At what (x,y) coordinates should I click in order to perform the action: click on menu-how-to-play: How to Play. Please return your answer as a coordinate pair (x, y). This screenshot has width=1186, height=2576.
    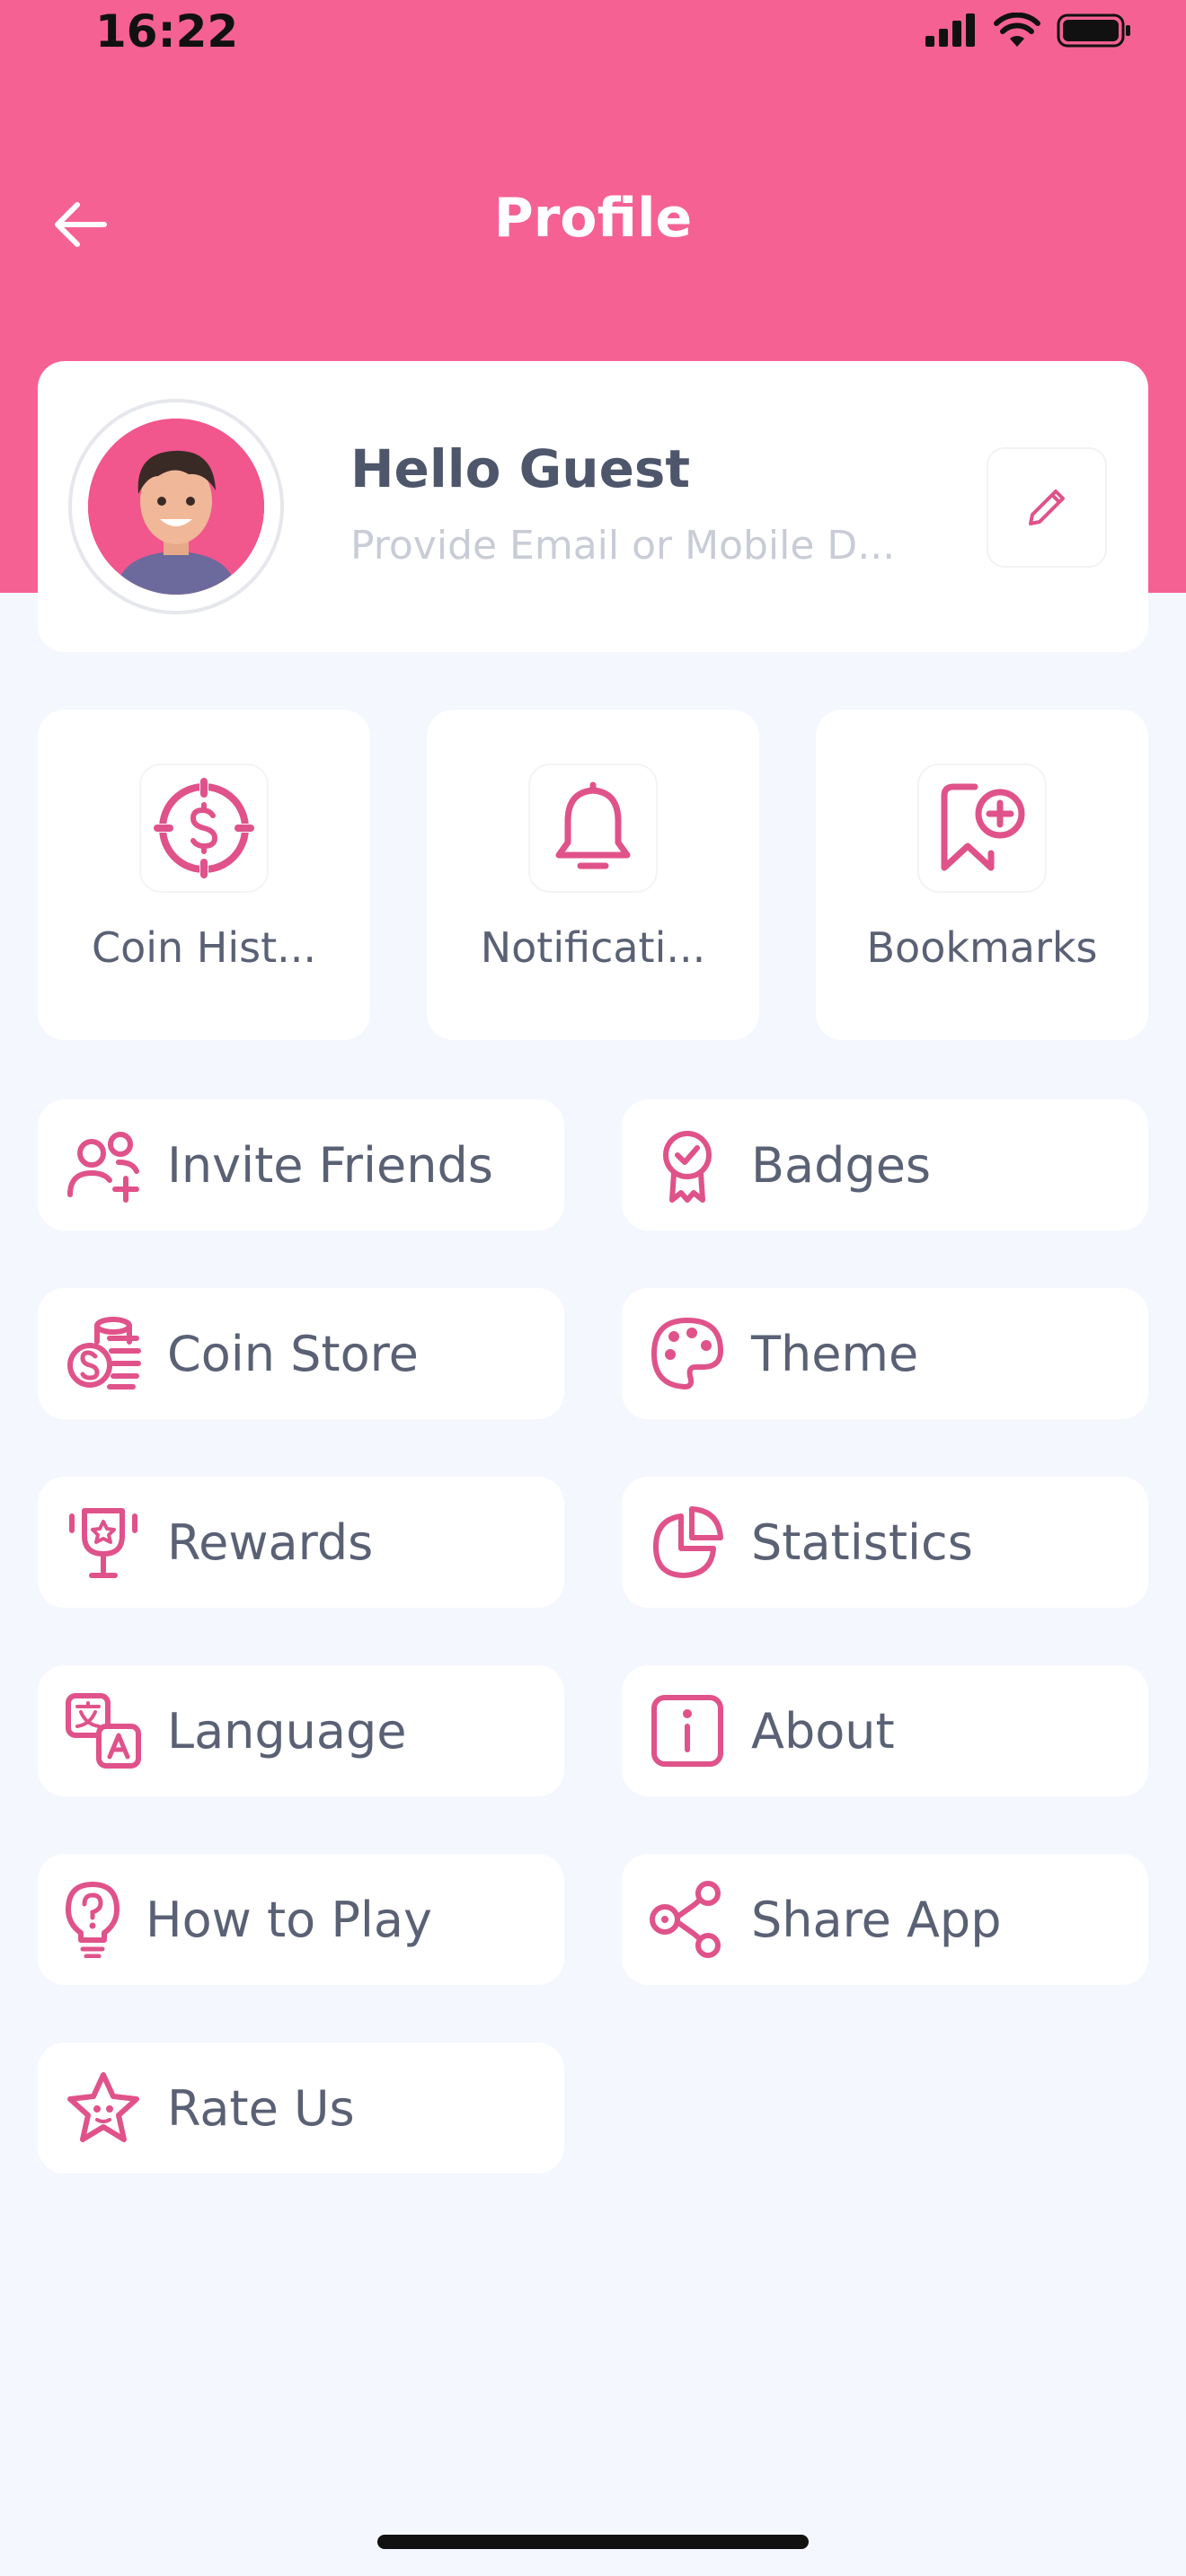
    Looking at the image, I should click on (301, 1919).